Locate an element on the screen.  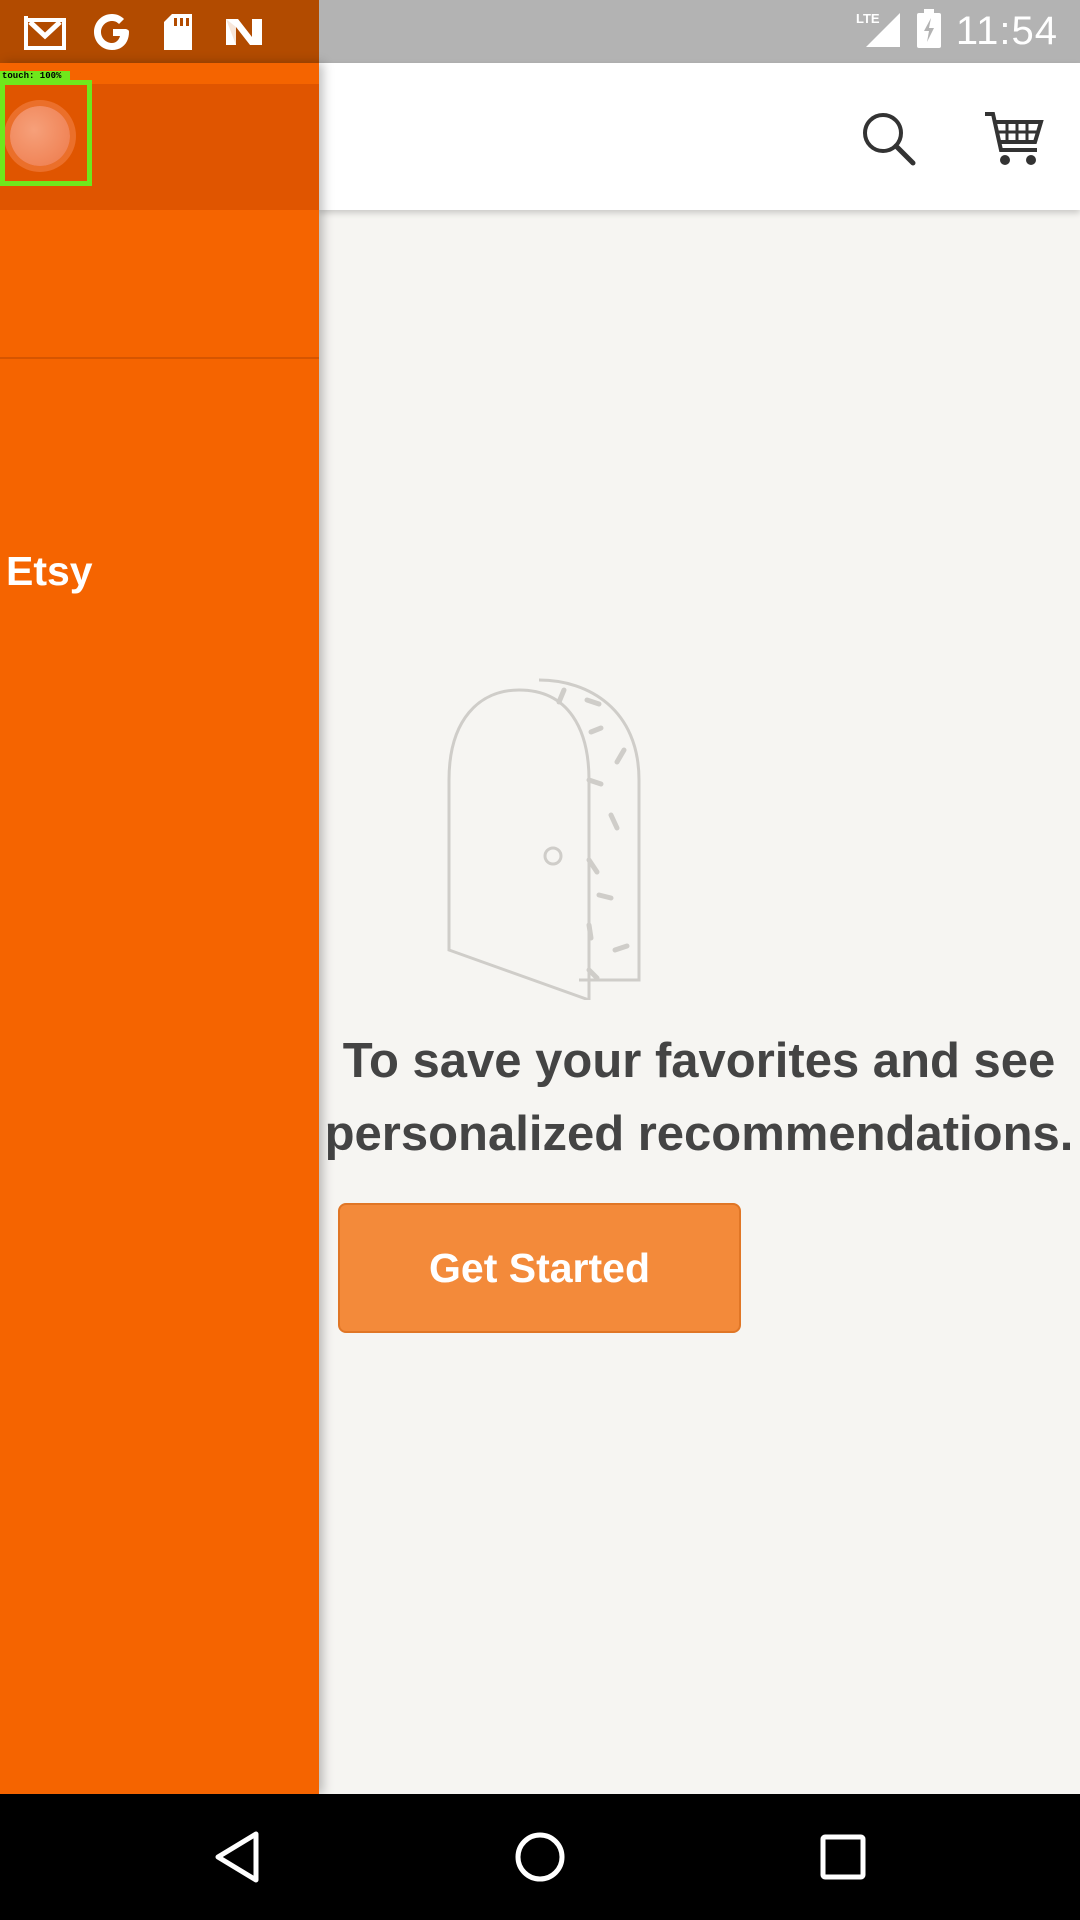
status-bar: LTE 11:54 is located at coordinates (540, 31).